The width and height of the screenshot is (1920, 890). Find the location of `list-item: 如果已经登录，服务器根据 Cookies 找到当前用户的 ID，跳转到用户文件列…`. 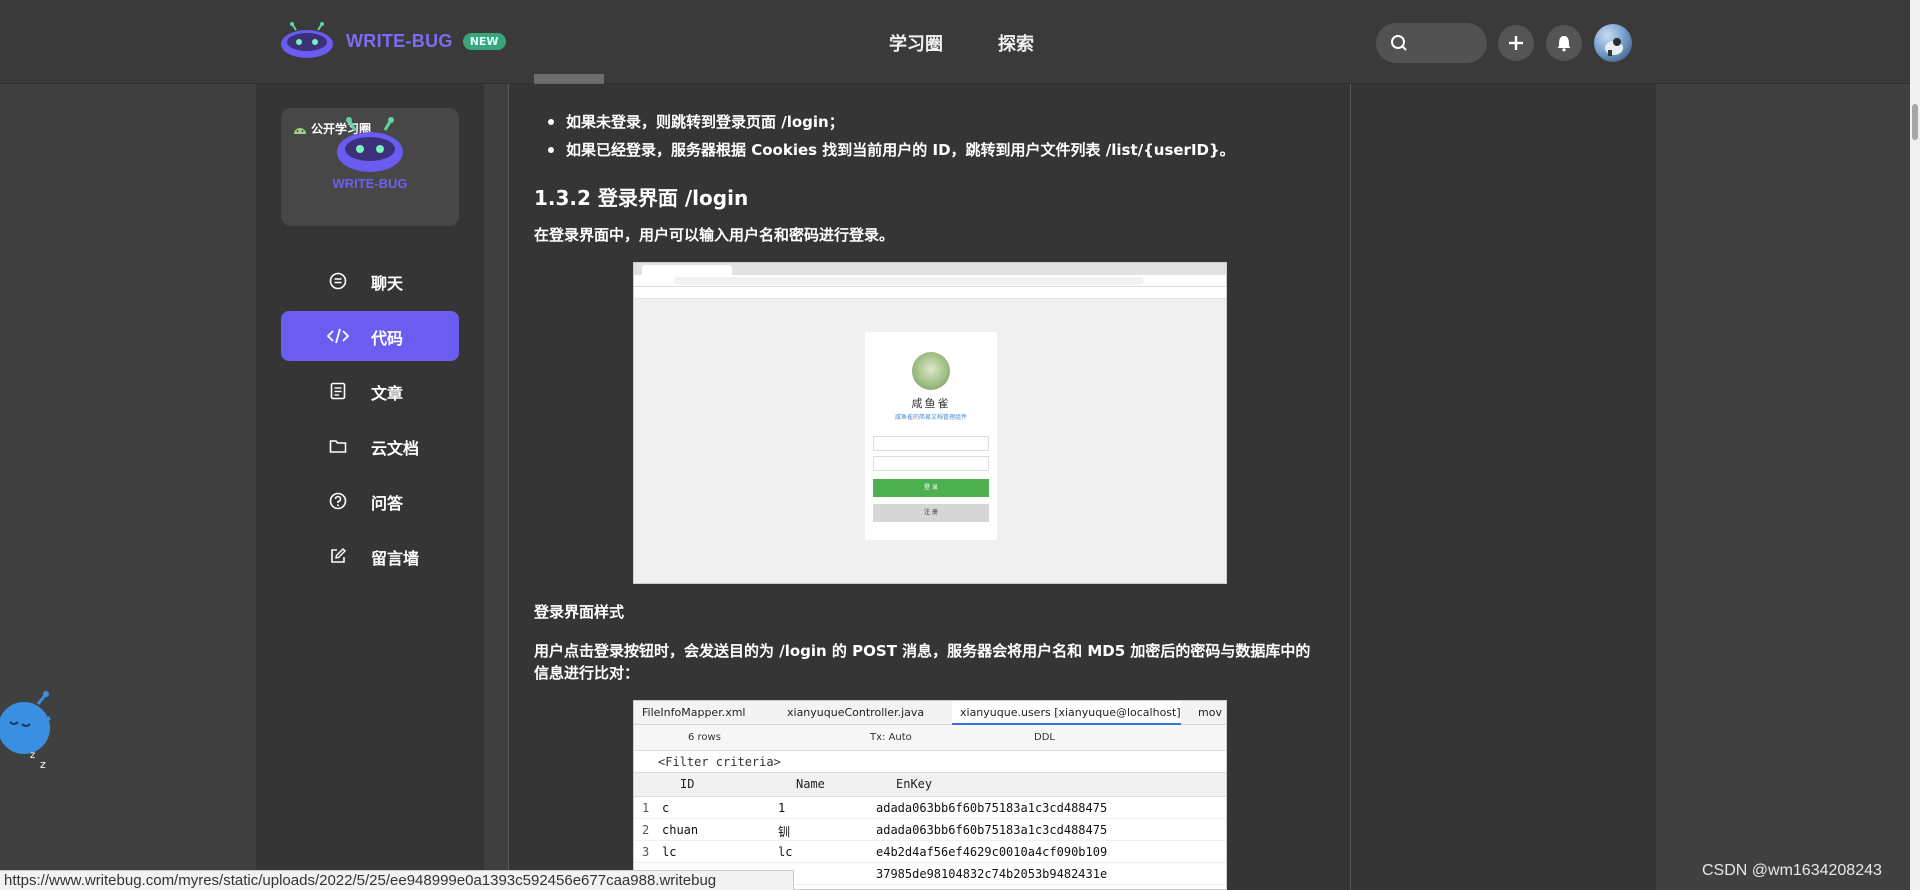

list-item: 如果已经登录，服务器根据 Cookies 找到当前用户的 ID，跳转到用户文件列… is located at coordinates (891, 150).